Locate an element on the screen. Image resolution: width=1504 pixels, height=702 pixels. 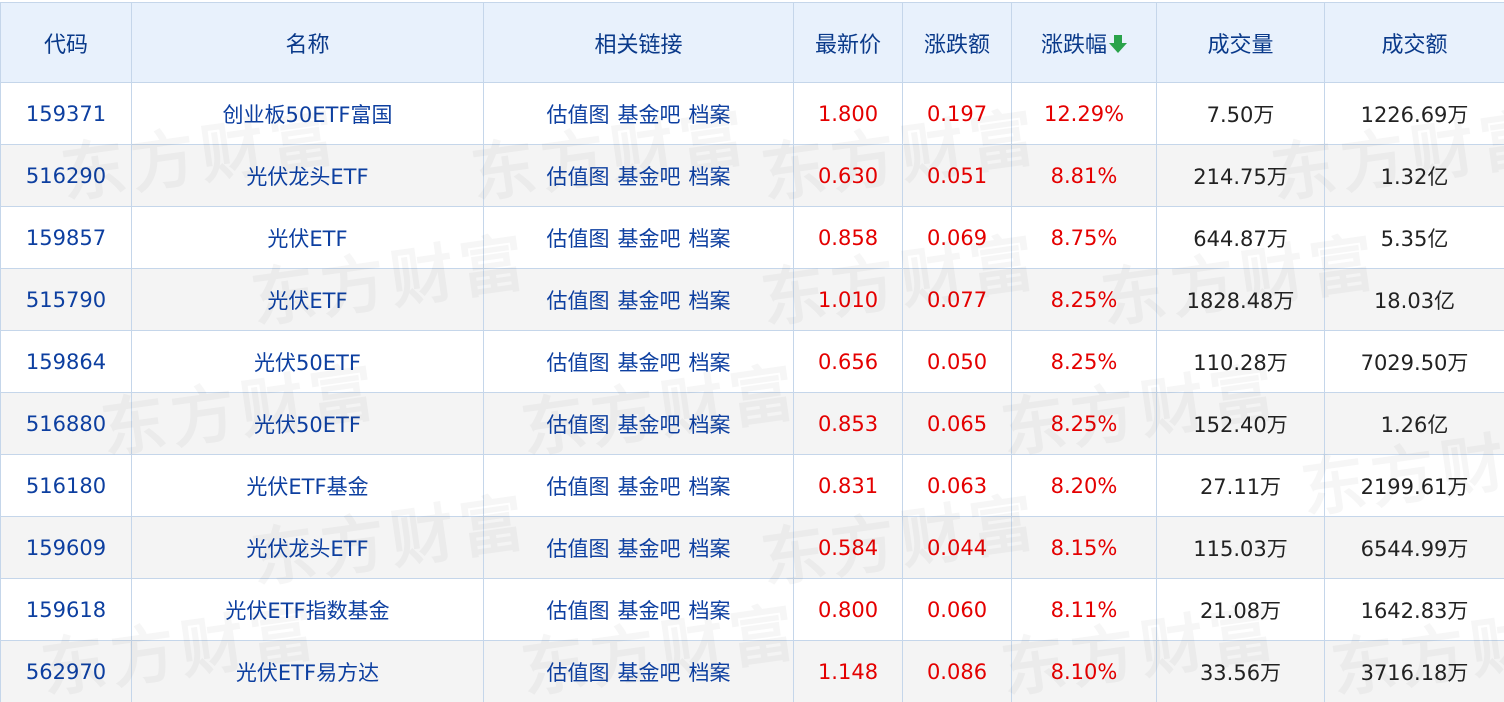
header-name: 名称 is located at coordinates (307, 42).